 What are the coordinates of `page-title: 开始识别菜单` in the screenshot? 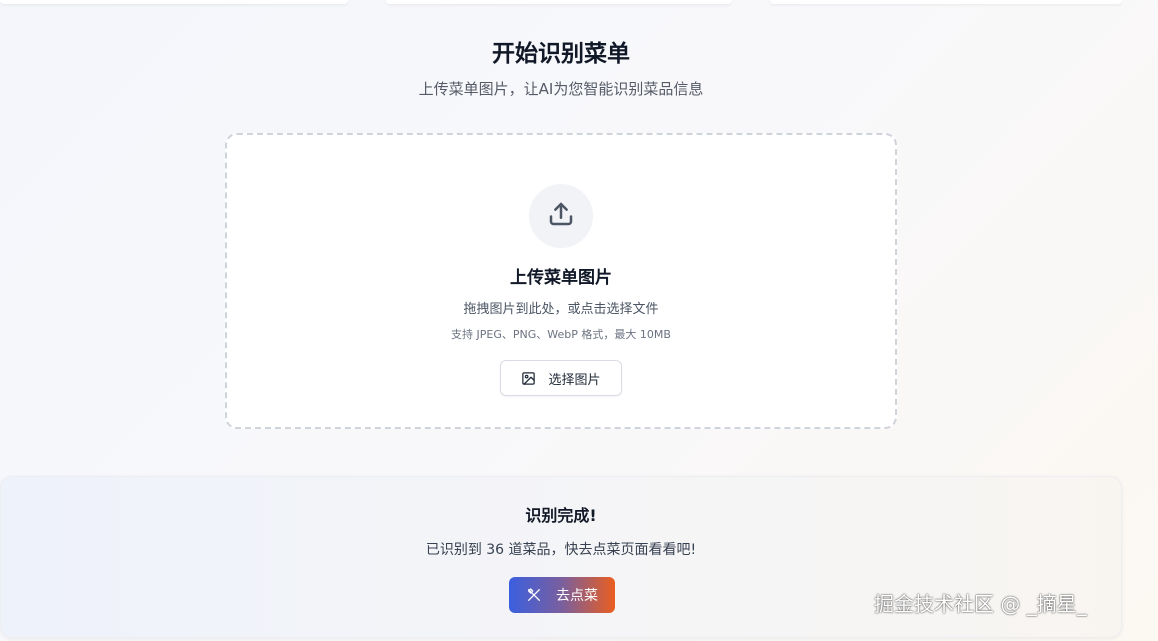 It's located at (561, 54).